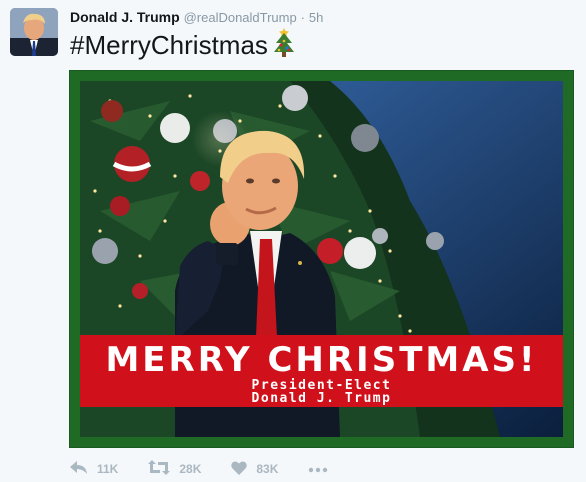  I want to click on more-icon, so click(318, 469).